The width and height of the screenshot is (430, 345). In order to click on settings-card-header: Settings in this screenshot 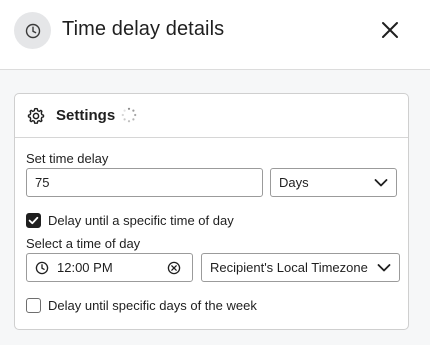, I will do `click(211, 116)`.